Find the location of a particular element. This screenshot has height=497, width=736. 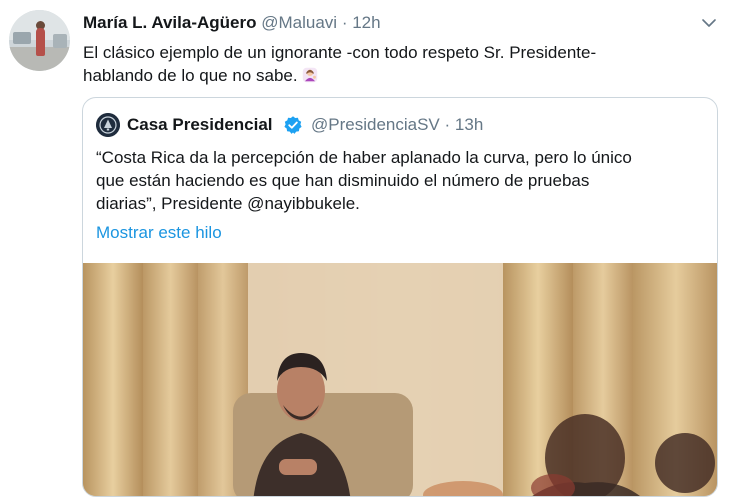

chevron-down-icon is located at coordinates (709, 23).